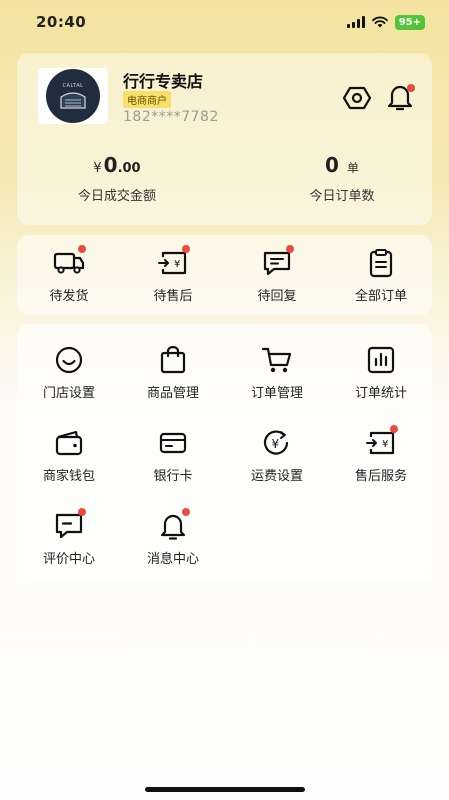  I want to click on notification-button, so click(400, 97).